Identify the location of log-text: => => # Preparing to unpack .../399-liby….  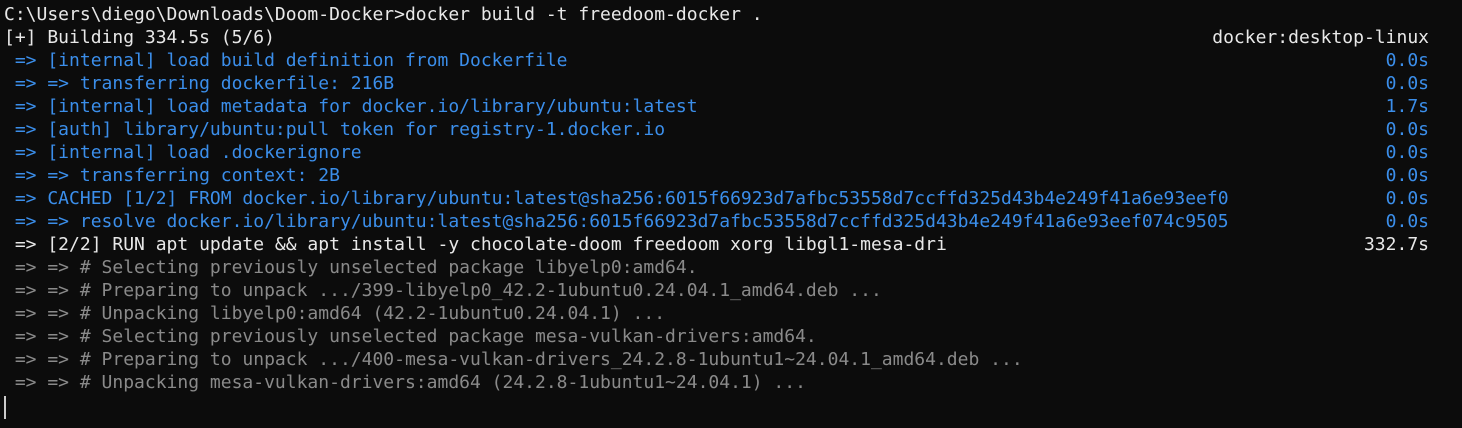
(443, 290).